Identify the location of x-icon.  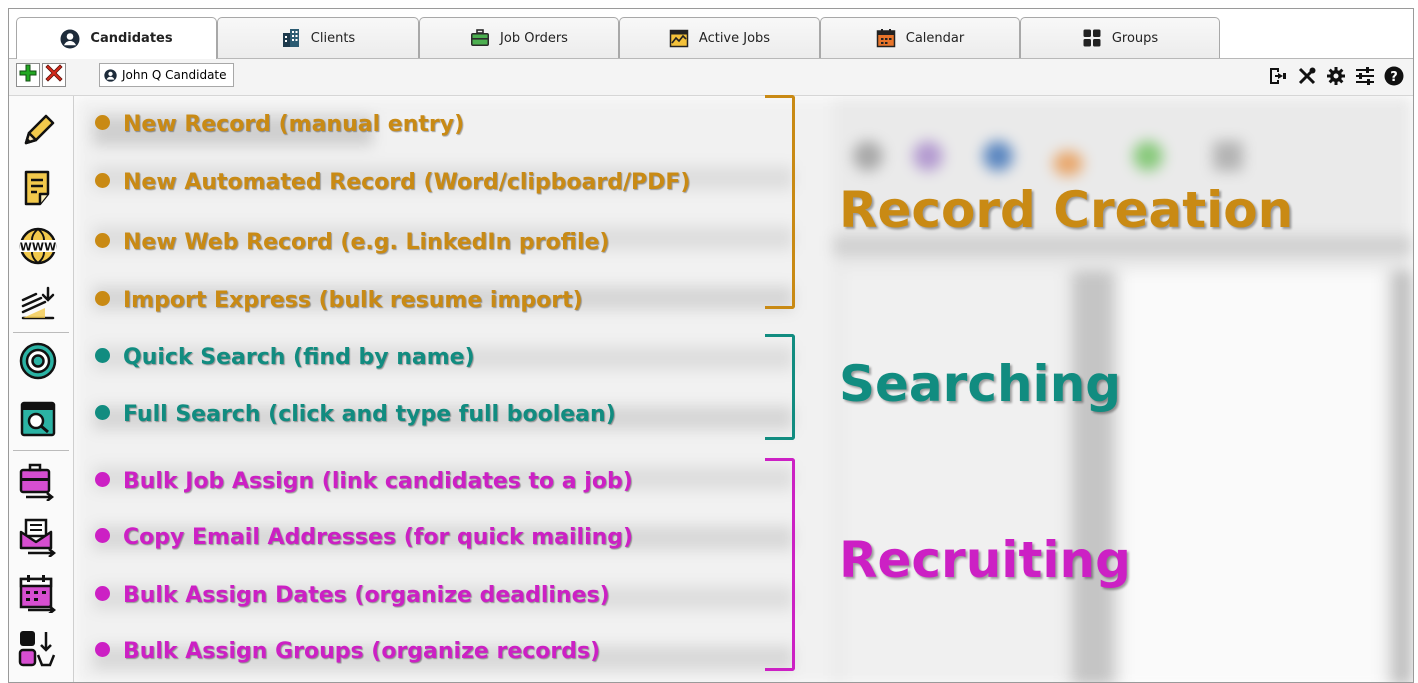
(54, 75).